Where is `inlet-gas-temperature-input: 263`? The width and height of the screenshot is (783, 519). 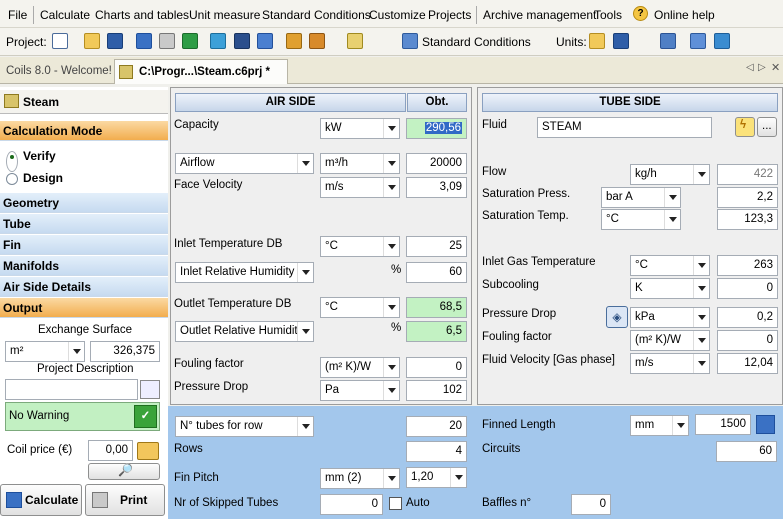
inlet-gas-temperature-input: 263 is located at coordinates (747, 265).